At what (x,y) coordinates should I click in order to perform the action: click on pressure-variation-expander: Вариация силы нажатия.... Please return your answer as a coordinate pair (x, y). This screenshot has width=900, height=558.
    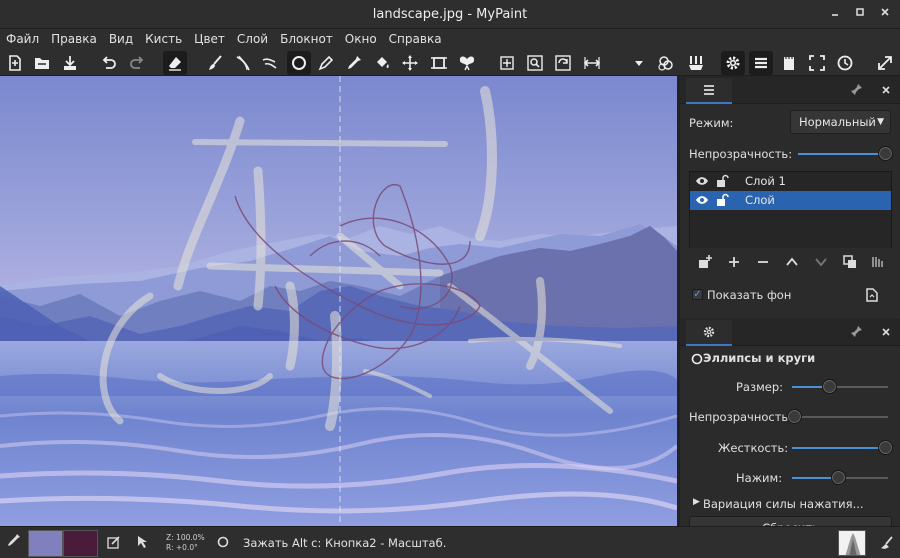
    Looking at the image, I should click on (783, 504).